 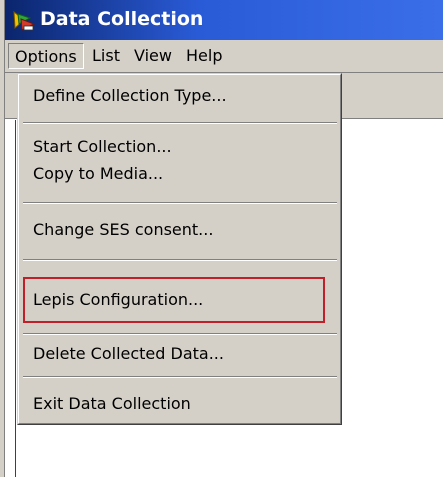 What do you see at coordinates (2, 238) in the screenshot?
I see `window-left-border` at bounding box center [2, 238].